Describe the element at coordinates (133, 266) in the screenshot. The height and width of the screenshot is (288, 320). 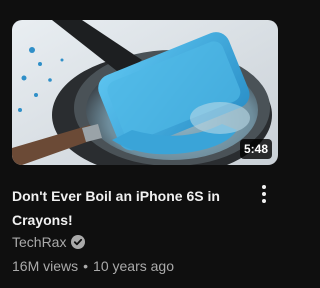
I see `upload-age: 10 years ago` at that location.